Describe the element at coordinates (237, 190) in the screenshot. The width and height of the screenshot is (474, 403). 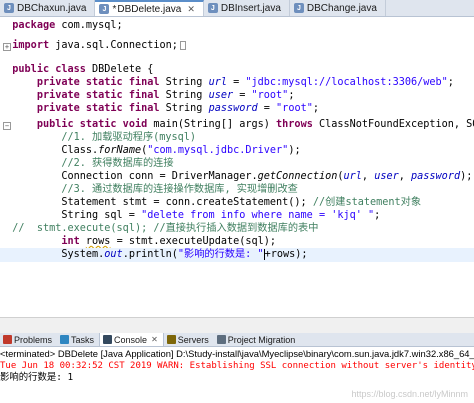
I see `code-line-comment-3: //3. 通过数据库的连接操作数据库, 实现增删改查` at that location.